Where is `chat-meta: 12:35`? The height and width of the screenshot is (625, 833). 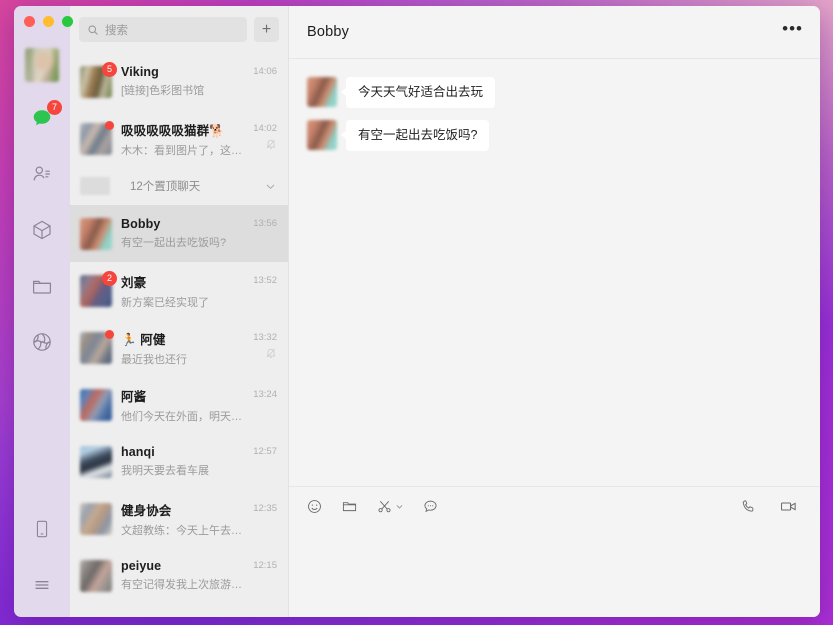
chat-meta: 12:35 is located at coordinates (265, 519).